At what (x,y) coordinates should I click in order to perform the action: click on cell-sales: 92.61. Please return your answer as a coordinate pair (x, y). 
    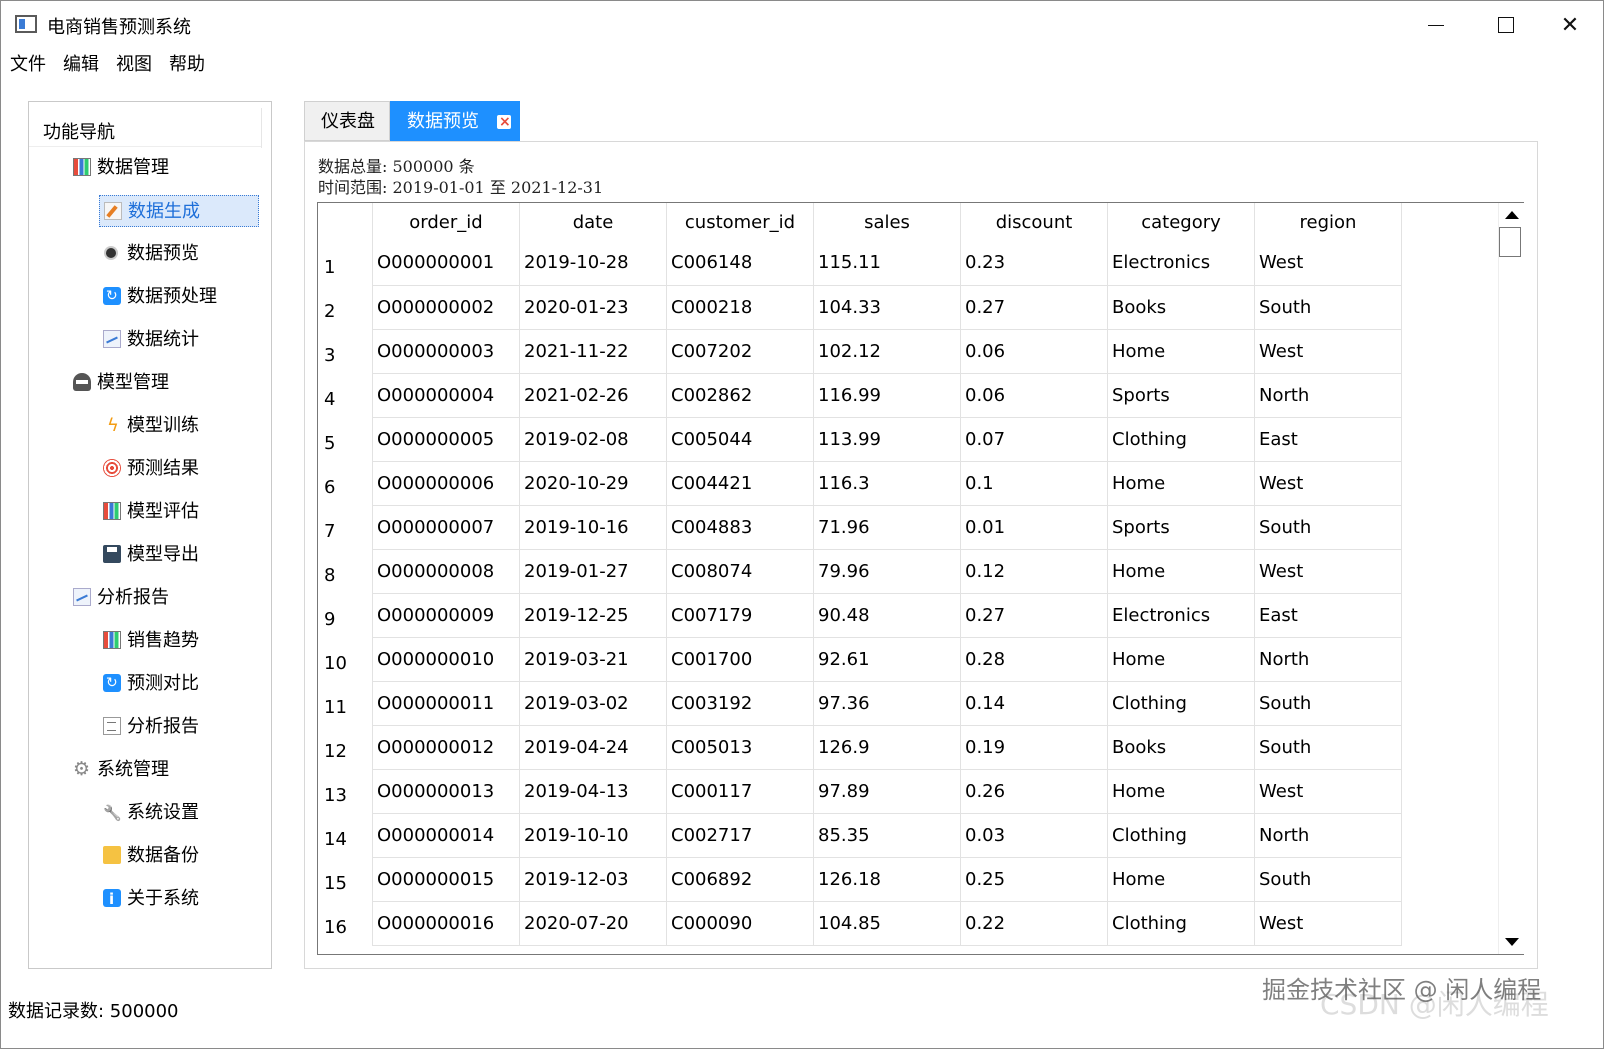
    Looking at the image, I should click on (887, 659).